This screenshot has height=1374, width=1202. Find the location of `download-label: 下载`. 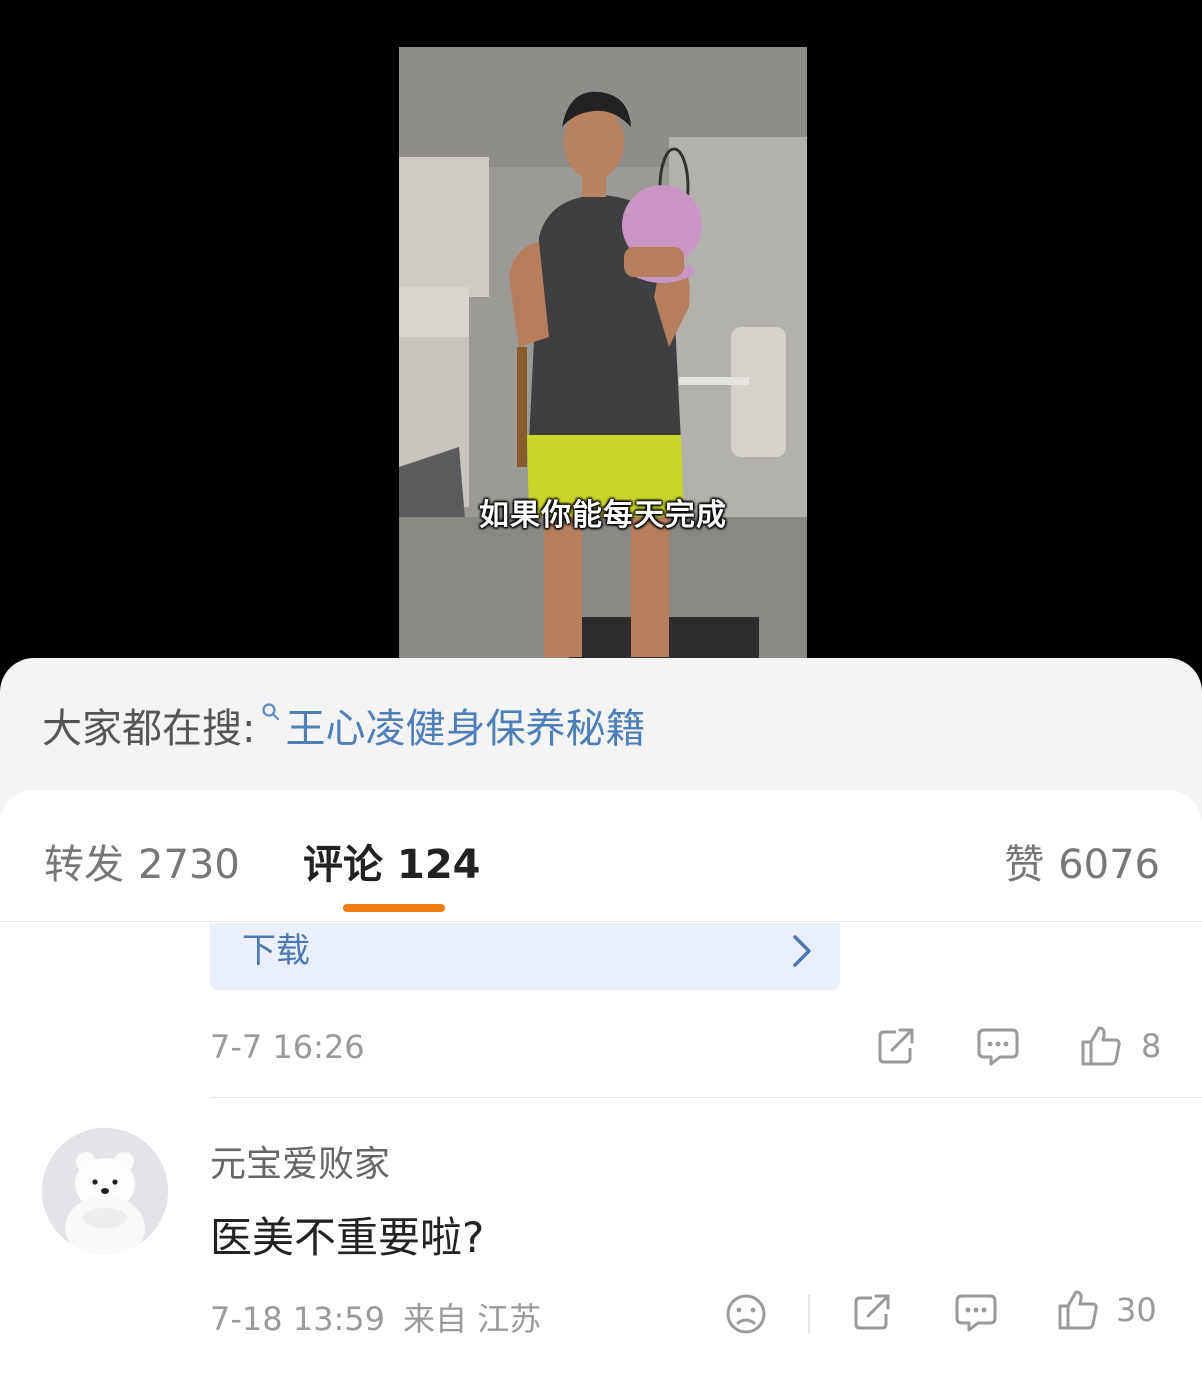

download-label: 下载 is located at coordinates (276, 951).